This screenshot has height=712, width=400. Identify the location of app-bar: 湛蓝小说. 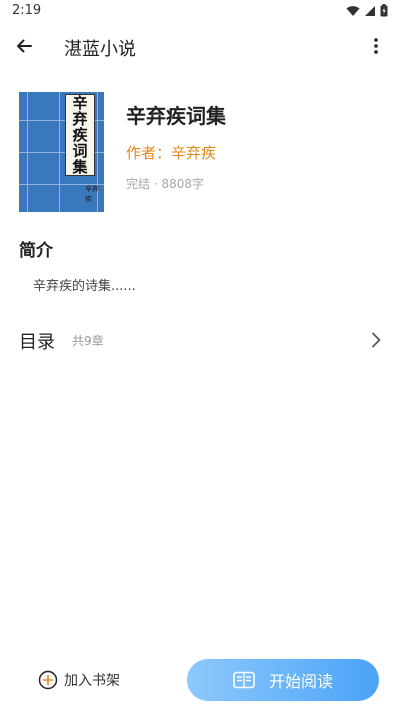
(200, 46).